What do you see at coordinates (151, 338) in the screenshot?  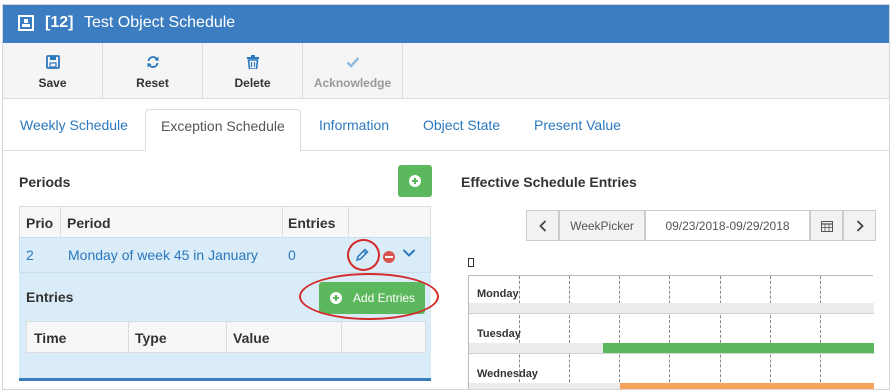 I see `column-type: Type` at bounding box center [151, 338].